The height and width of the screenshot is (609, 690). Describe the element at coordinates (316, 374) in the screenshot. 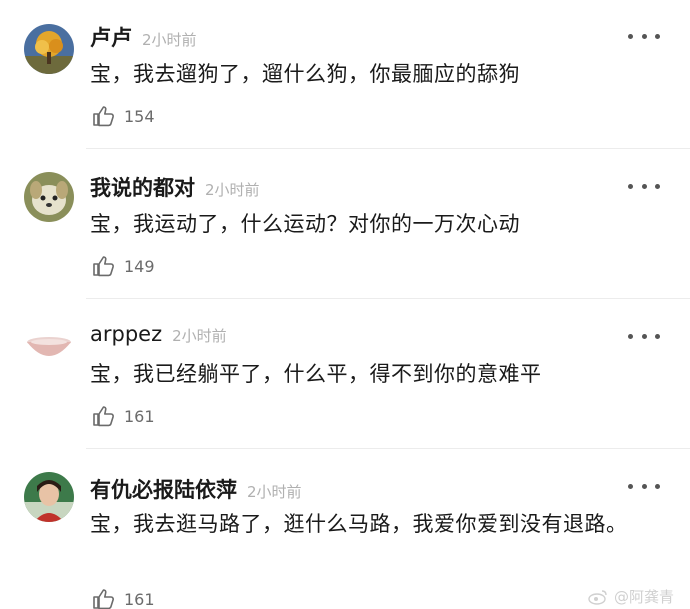

I see `comment-text: 宝，我已经躺平了，什么平，得不到你的意难平` at that location.